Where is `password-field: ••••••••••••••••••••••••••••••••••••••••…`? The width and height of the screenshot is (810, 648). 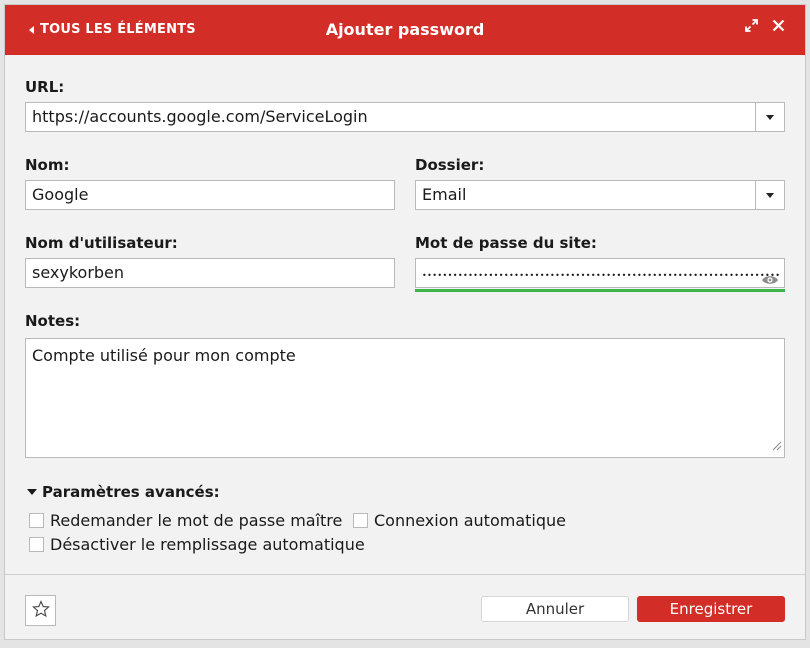
password-field: ••••••••••••••••••••••••••••••••••••••••… is located at coordinates (600, 273).